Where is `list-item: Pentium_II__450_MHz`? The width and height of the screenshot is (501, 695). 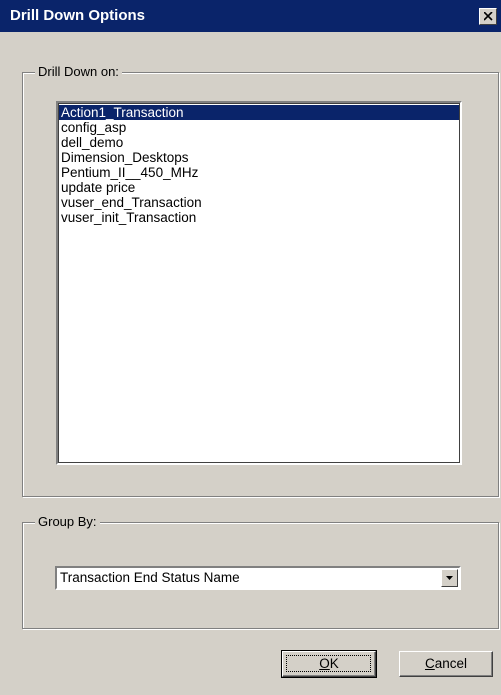
list-item: Pentium_II__450_MHz is located at coordinates (259, 172).